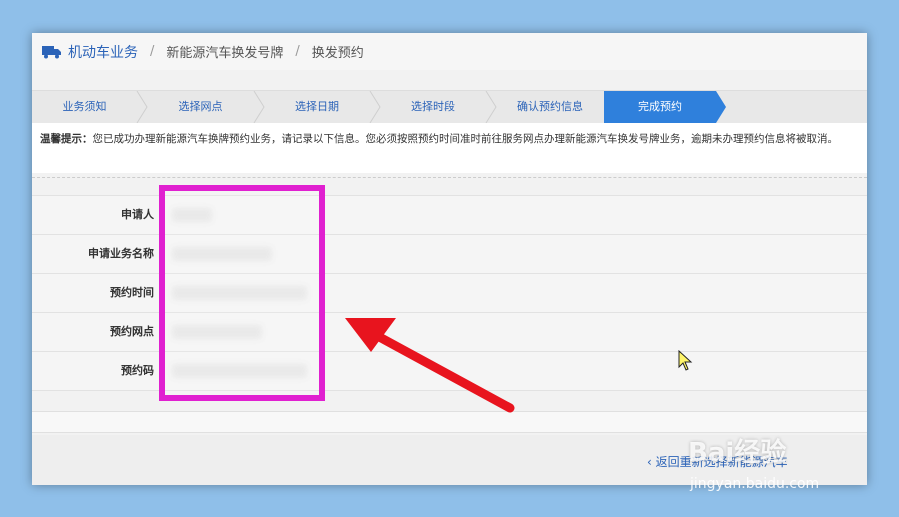  Describe the element at coordinates (755, 484) in the screenshot. I see `watermark-url: jingyan.baidu.com` at that location.